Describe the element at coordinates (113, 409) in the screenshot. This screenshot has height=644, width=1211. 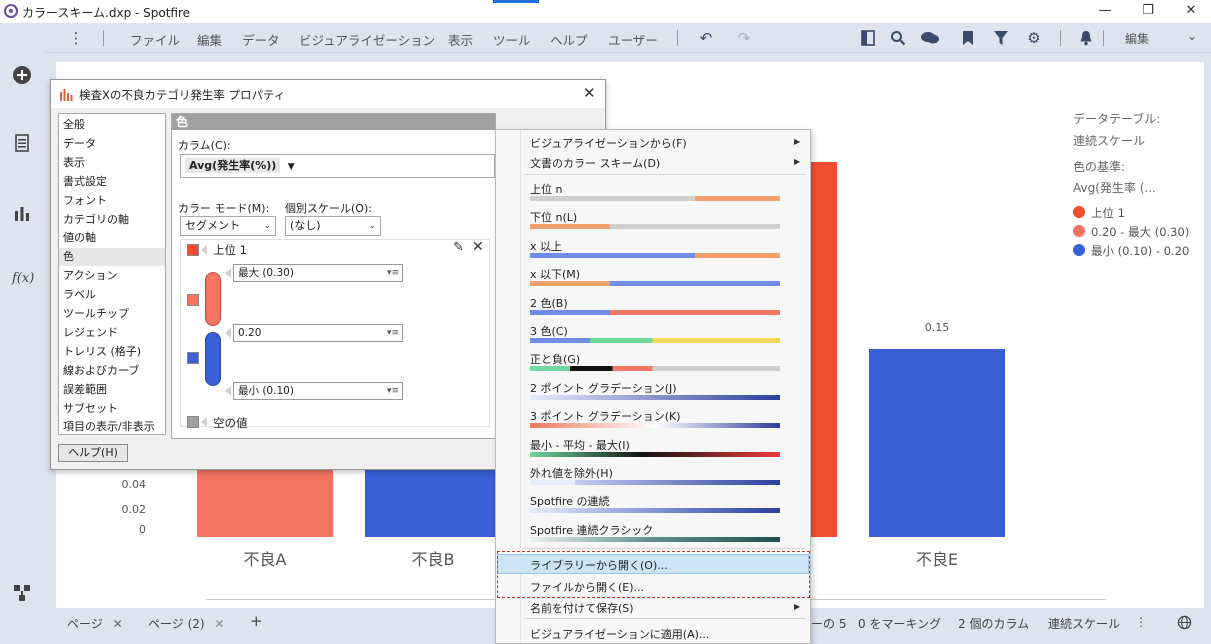
I see `nav-item: サブセット` at that location.